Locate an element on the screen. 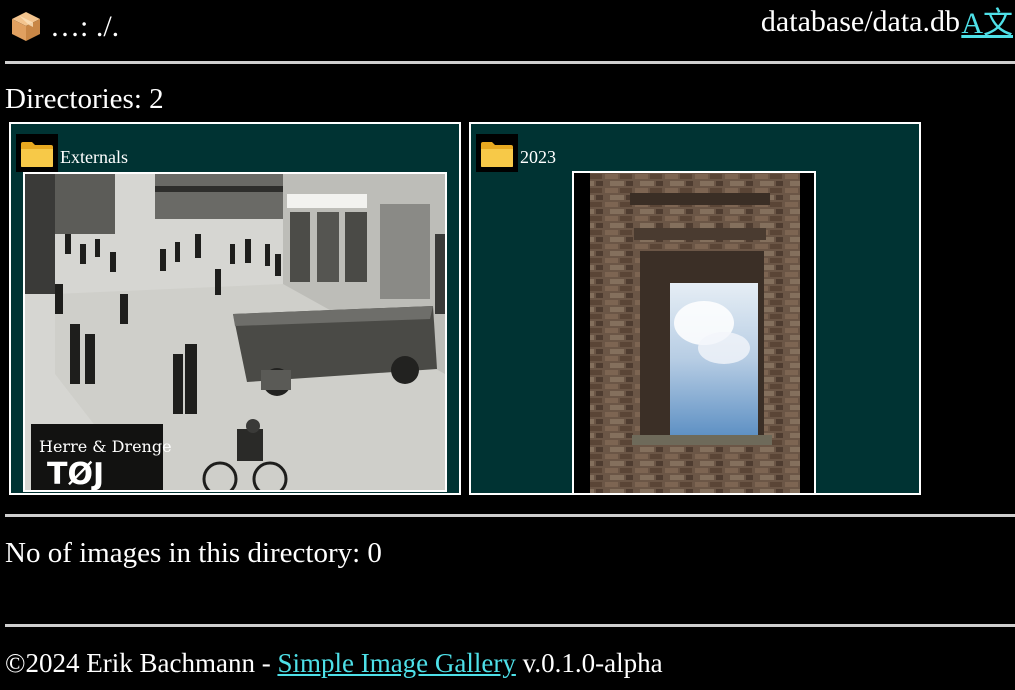 This screenshot has width=1015, height=690. directory-thumbnail is located at coordinates (694, 333).